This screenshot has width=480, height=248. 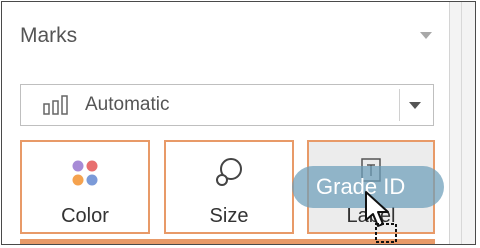 I want to click on size-card: Size, so click(x=229, y=187).